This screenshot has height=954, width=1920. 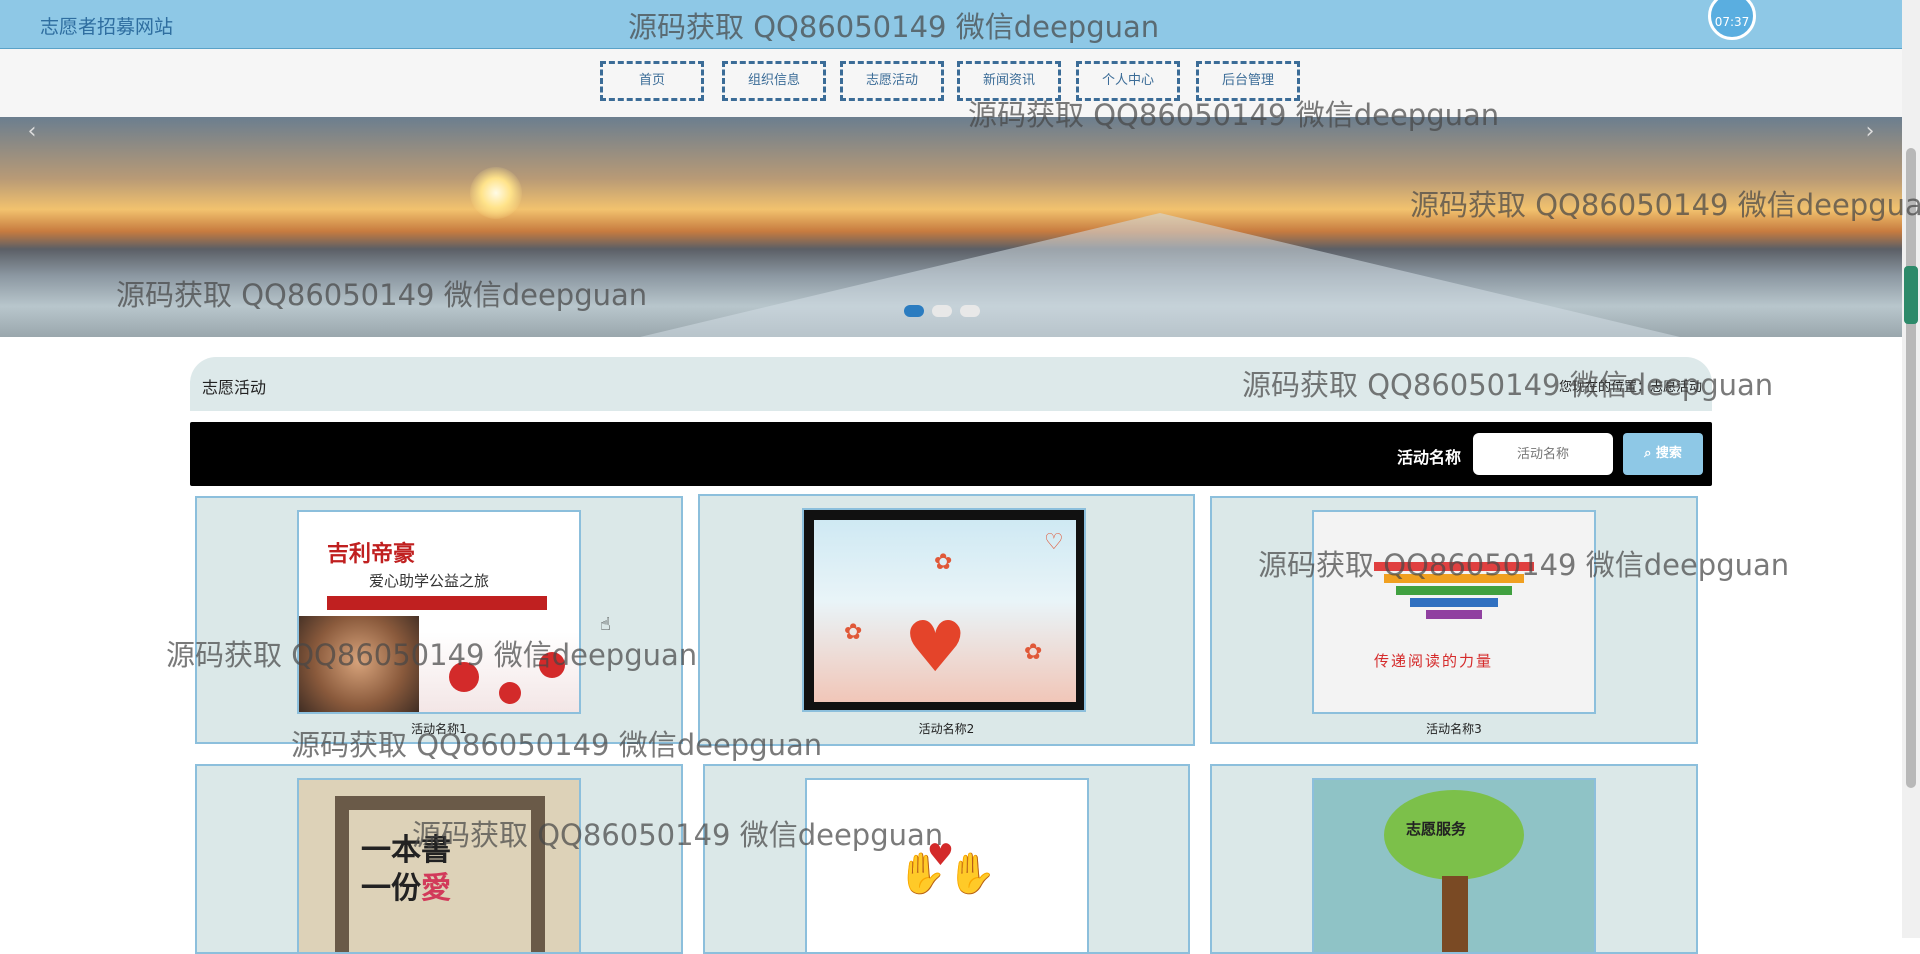 What do you see at coordinates (947, 874) in the screenshot?
I see `hands-icon: ✋✋` at bounding box center [947, 874].